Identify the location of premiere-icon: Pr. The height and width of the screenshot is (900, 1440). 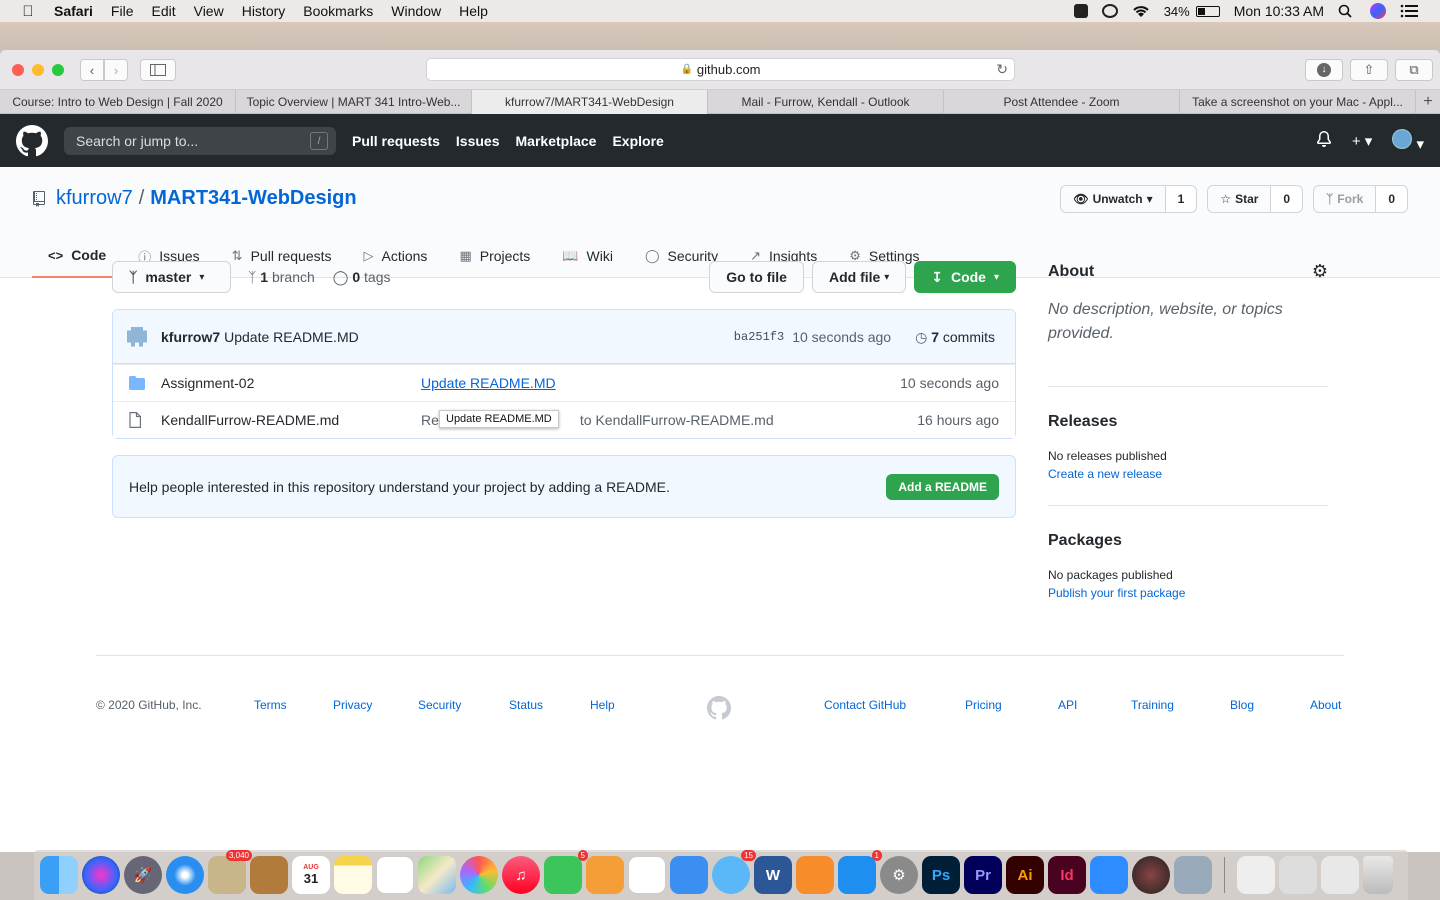
(983, 875).